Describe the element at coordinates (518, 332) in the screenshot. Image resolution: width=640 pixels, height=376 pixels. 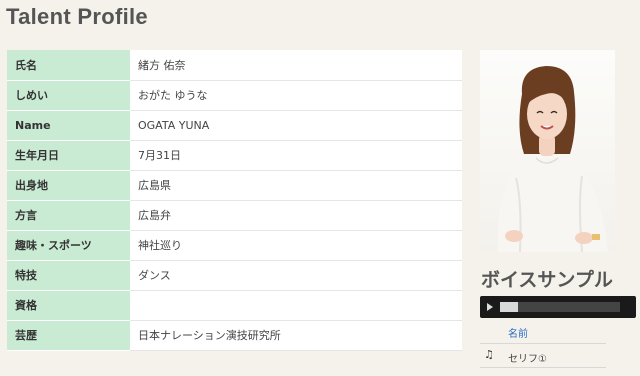
I see `track-name-link: 名前` at that location.